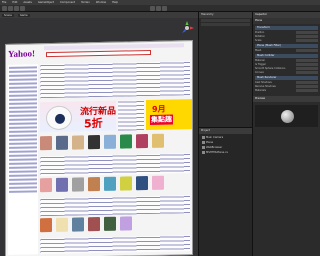 This screenshot has width=320, height=256. I want to click on scale-tool-icon, so click(22, 8).